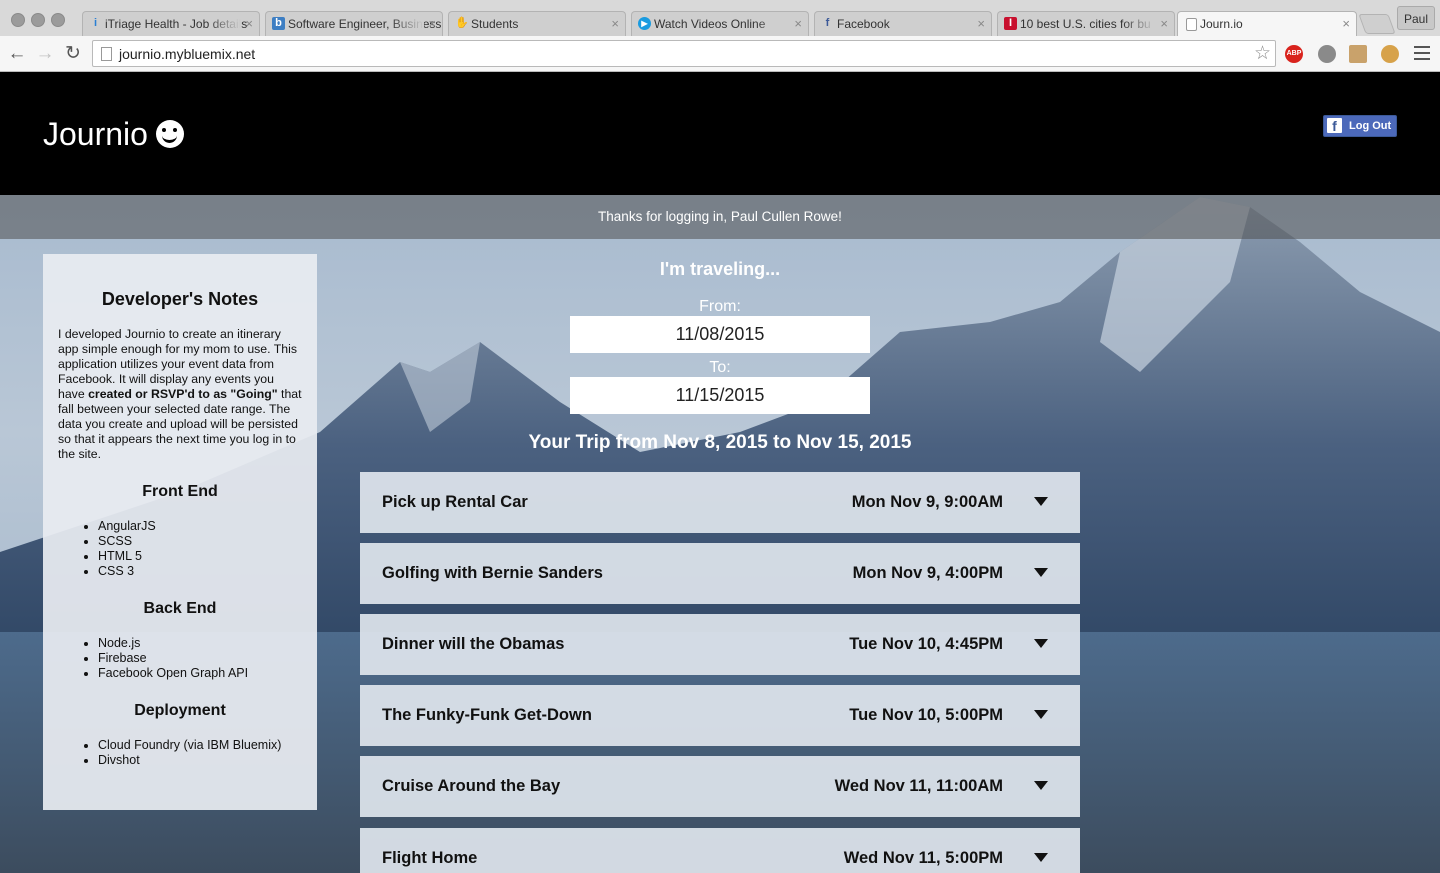 The height and width of the screenshot is (873, 1440). I want to click on list-item: SCSS, so click(200, 541).